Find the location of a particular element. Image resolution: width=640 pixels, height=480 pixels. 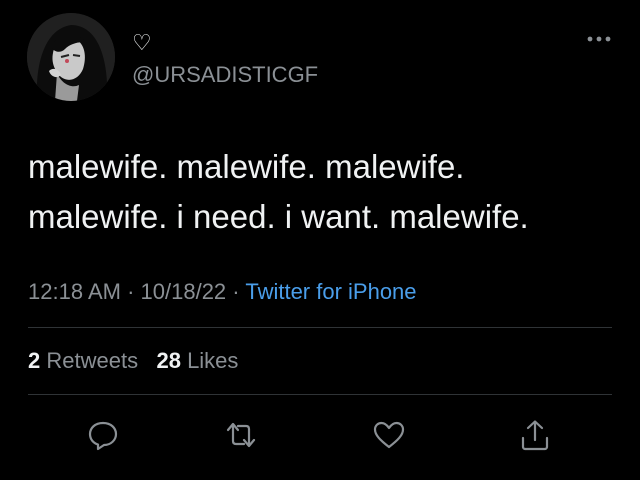

reply-button is located at coordinates (103, 435).